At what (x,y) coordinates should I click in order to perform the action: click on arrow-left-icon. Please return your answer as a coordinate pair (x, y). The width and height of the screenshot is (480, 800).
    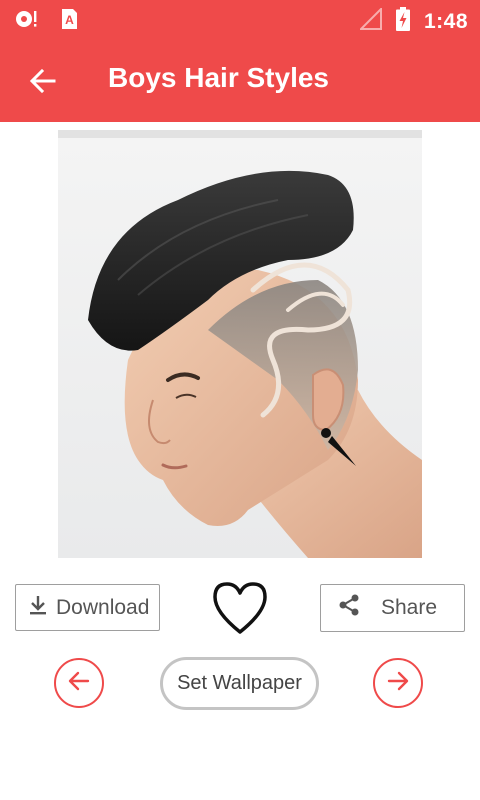
    Looking at the image, I should click on (43, 85).